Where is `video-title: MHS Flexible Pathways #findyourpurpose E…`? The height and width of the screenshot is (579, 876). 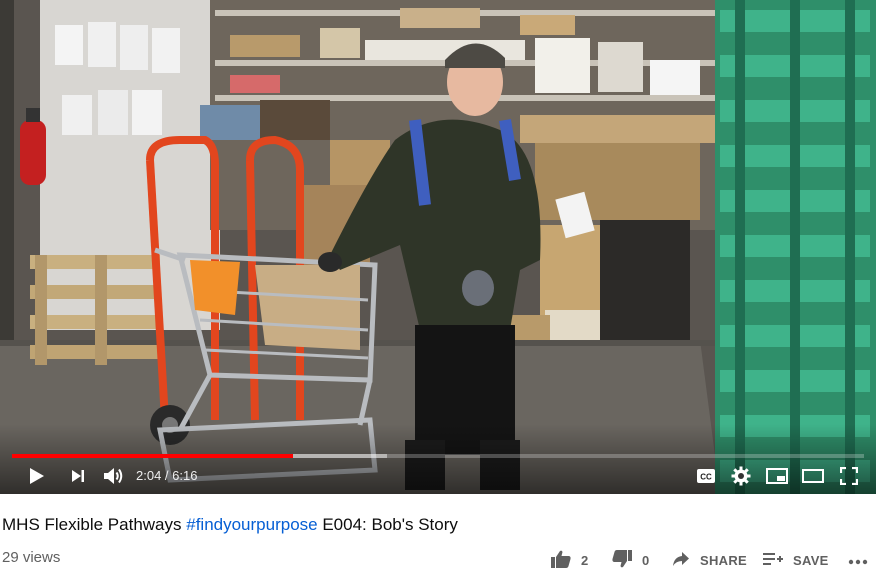 video-title: MHS Flexible Pathways #findyourpurpose E… is located at coordinates (230, 525).